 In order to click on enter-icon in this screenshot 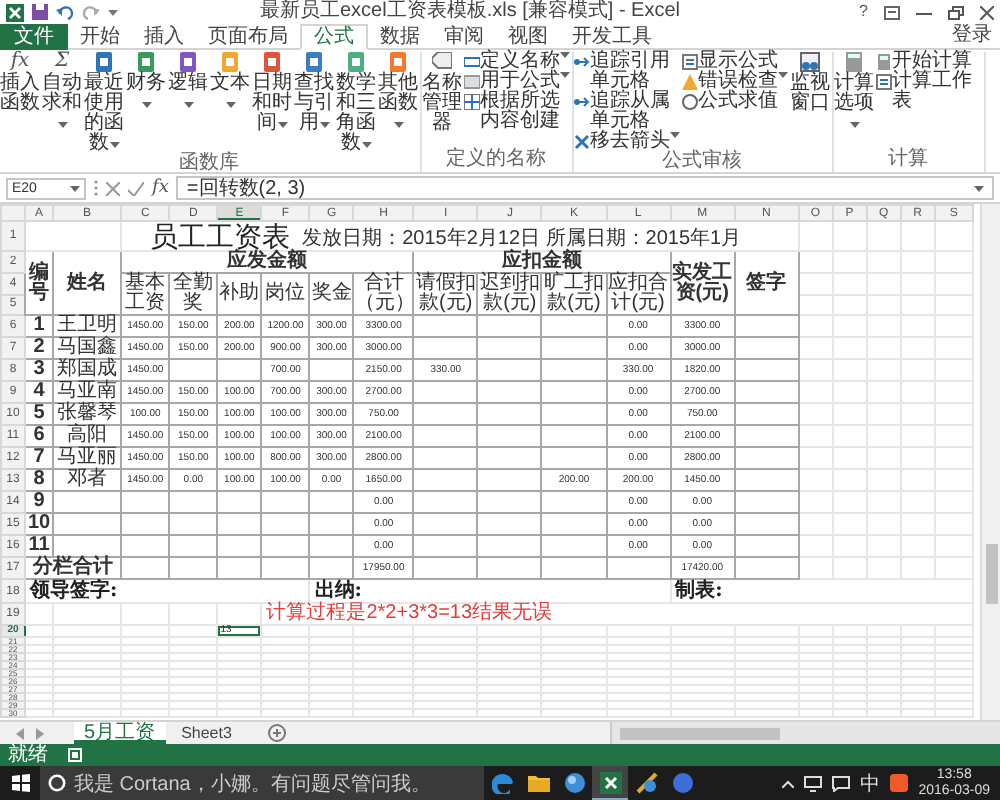, I will do `click(136, 188)`.